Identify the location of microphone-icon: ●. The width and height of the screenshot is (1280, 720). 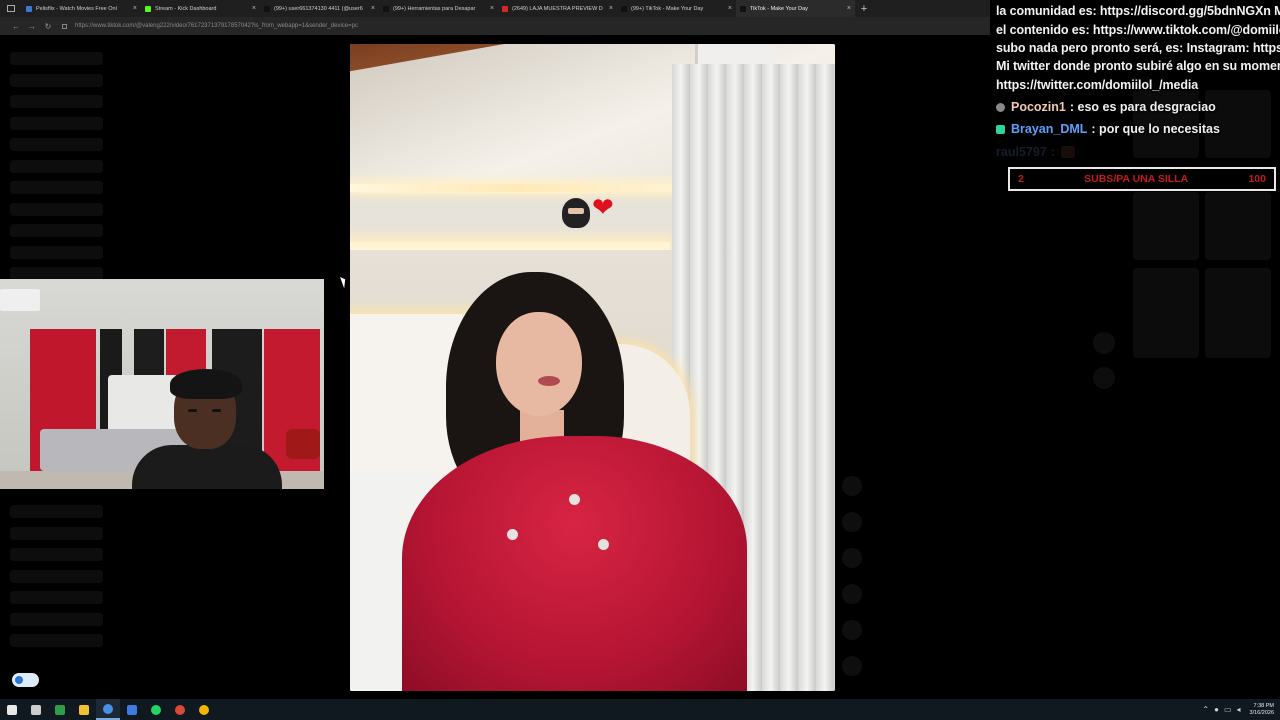
(1216, 709).